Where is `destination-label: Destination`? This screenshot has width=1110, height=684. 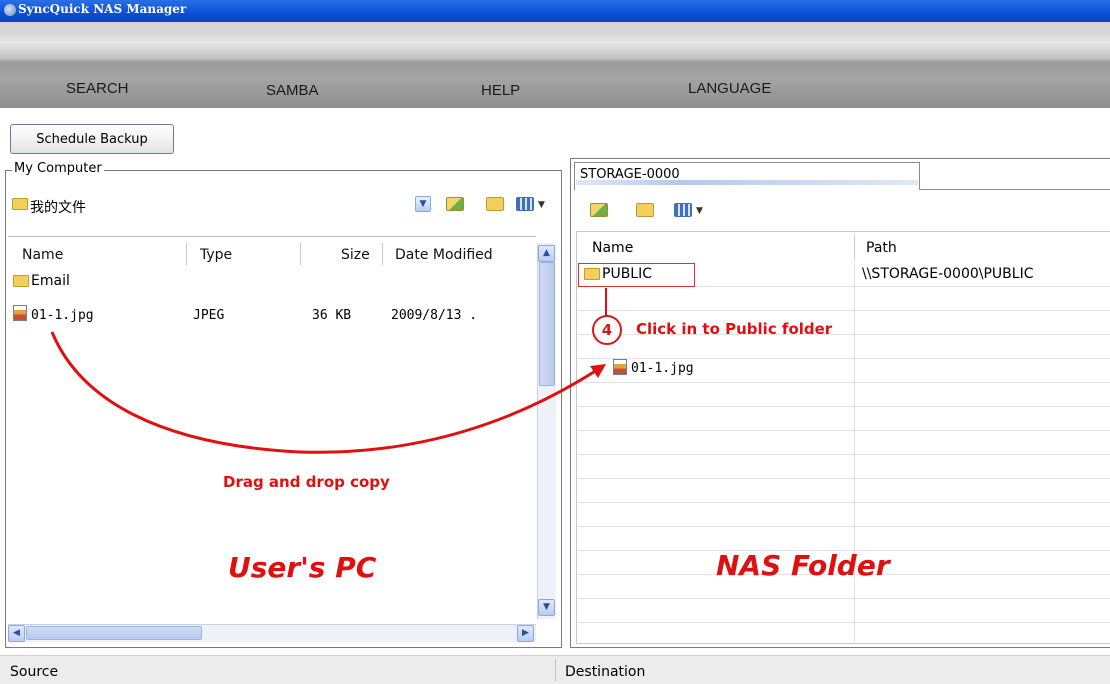 destination-label: Destination is located at coordinates (605, 672).